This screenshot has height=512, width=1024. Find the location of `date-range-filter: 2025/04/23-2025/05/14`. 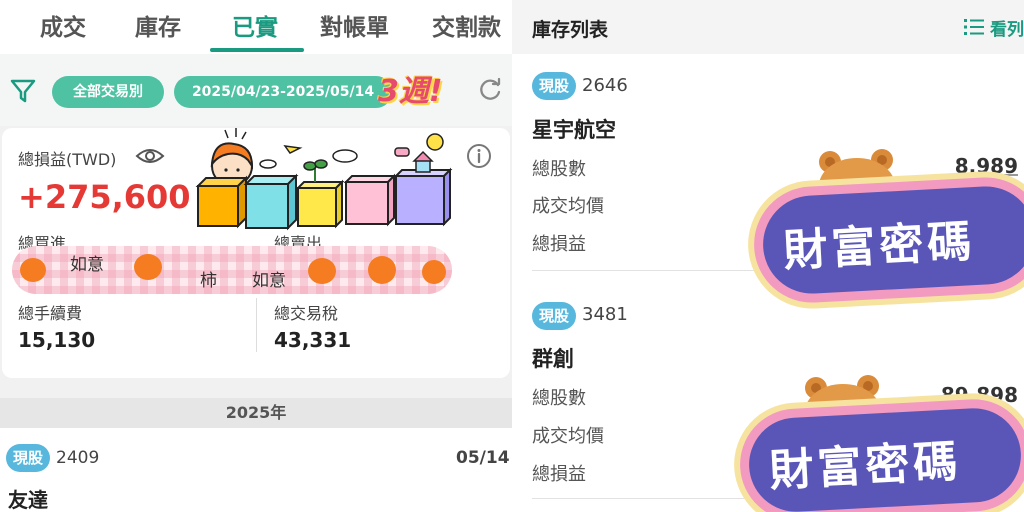

date-range-filter: 2025/04/23-2025/05/14 is located at coordinates (283, 92).